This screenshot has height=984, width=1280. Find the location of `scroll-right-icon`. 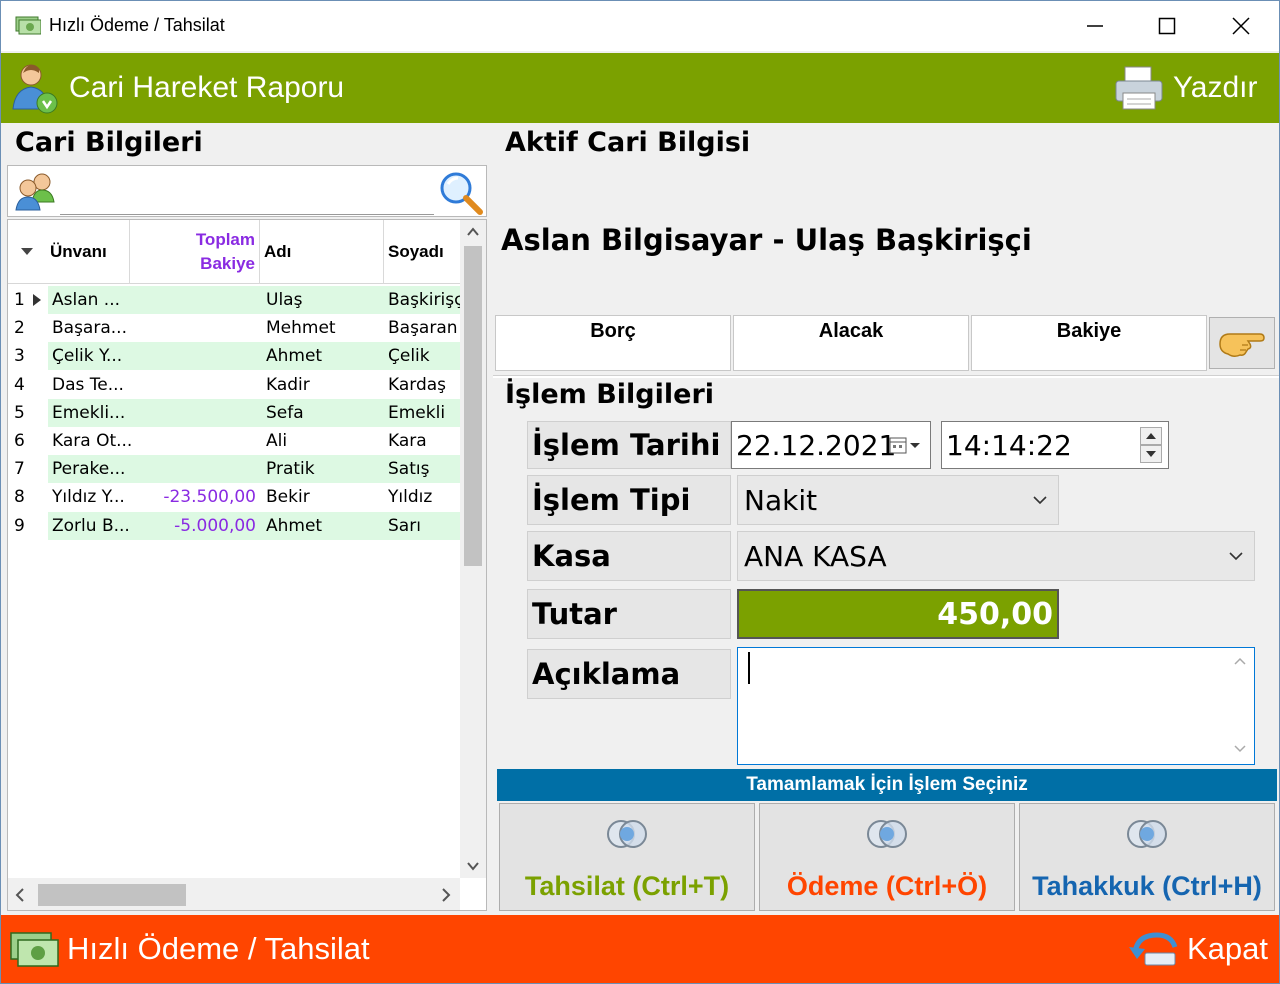

scroll-right-icon is located at coordinates (445, 894).